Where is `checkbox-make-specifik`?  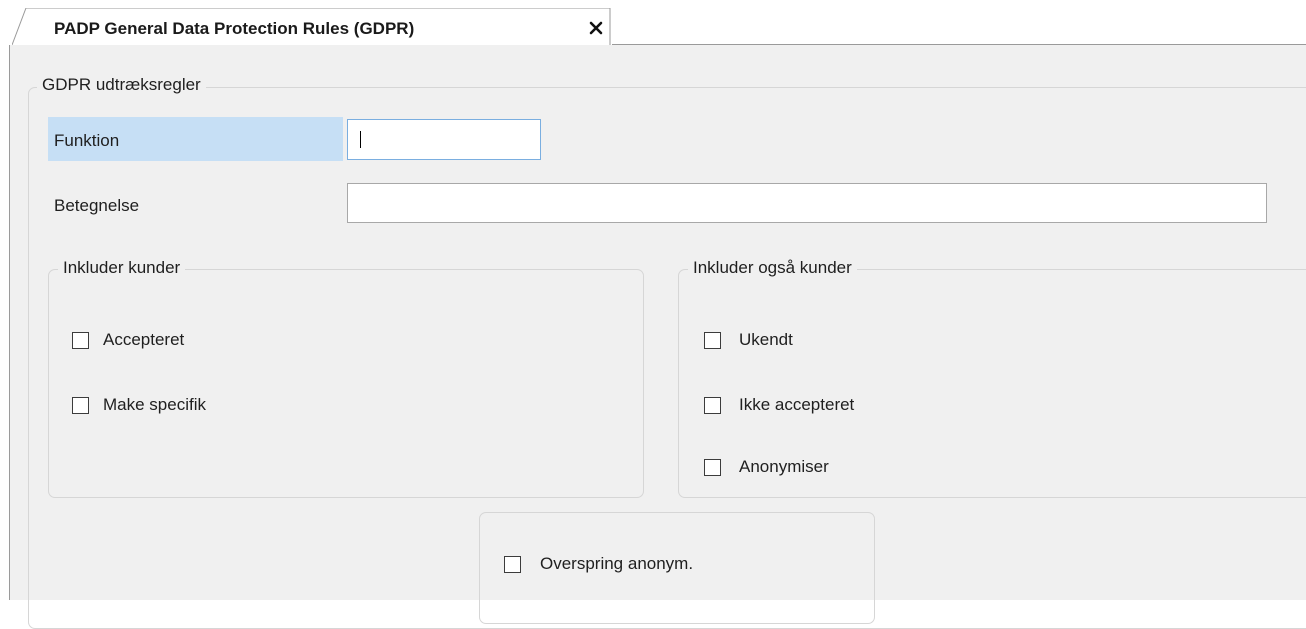 checkbox-make-specifik is located at coordinates (80, 405).